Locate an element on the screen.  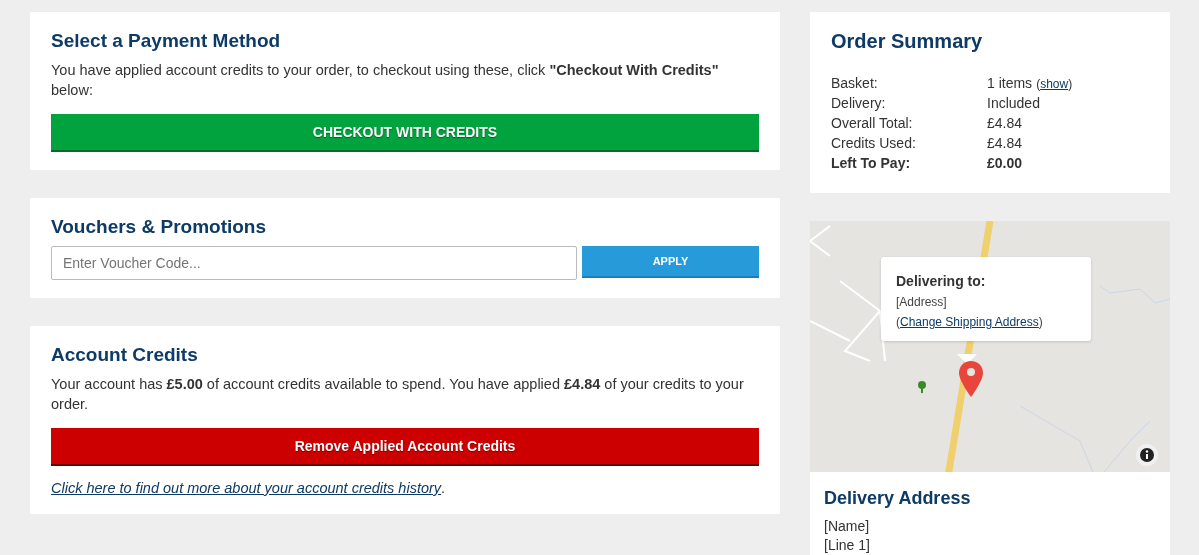
popup-address: [Address] is located at coordinates (922, 302).